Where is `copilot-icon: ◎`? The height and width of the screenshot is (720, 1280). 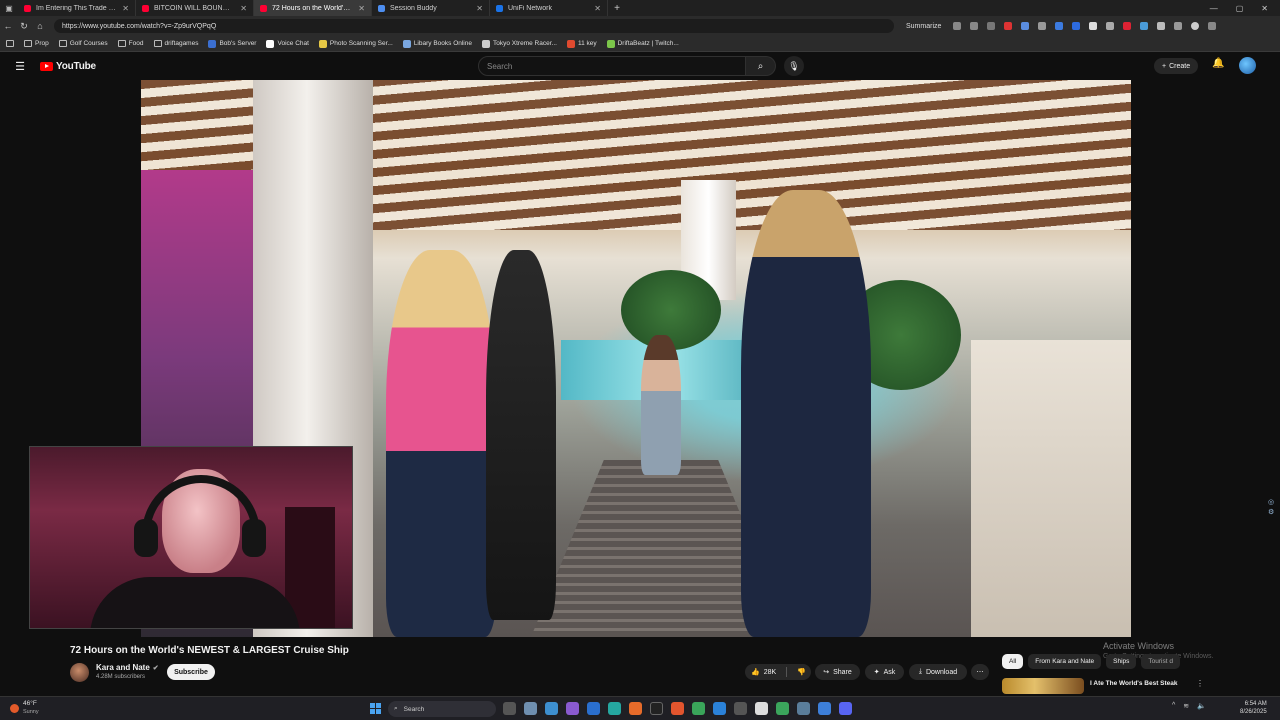
copilot-icon: ◎ is located at coordinates (1273, 502).